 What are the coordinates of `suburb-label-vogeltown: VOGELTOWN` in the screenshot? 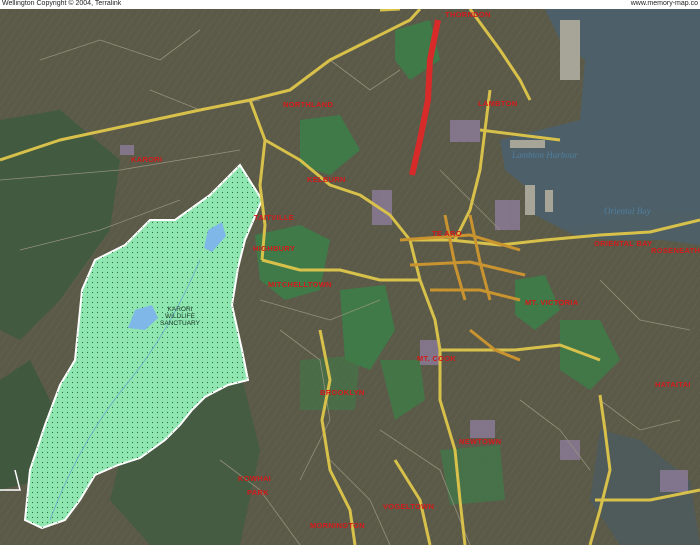 It's located at (409, 506).